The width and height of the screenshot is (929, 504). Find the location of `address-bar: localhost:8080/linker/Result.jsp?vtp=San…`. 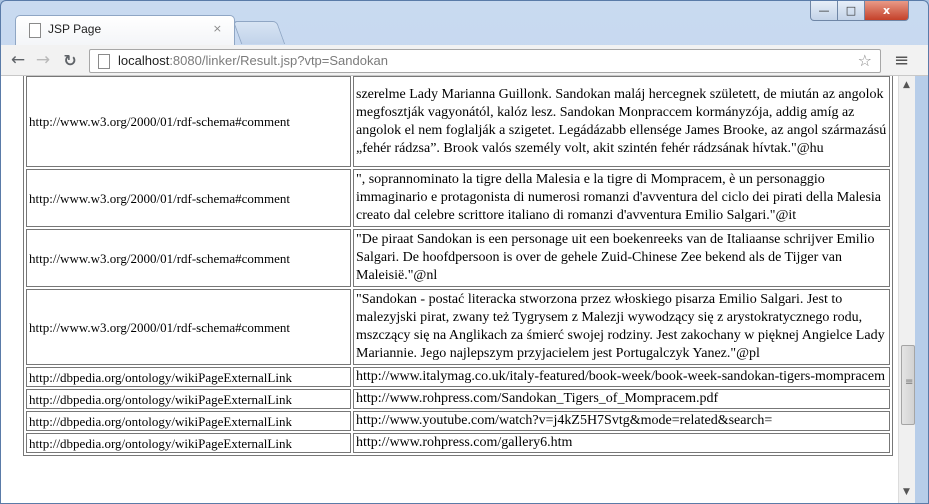

address-bar: localhost:8080/linker/Result.jsp?vtp=San… is located at coordinates (485, 61).